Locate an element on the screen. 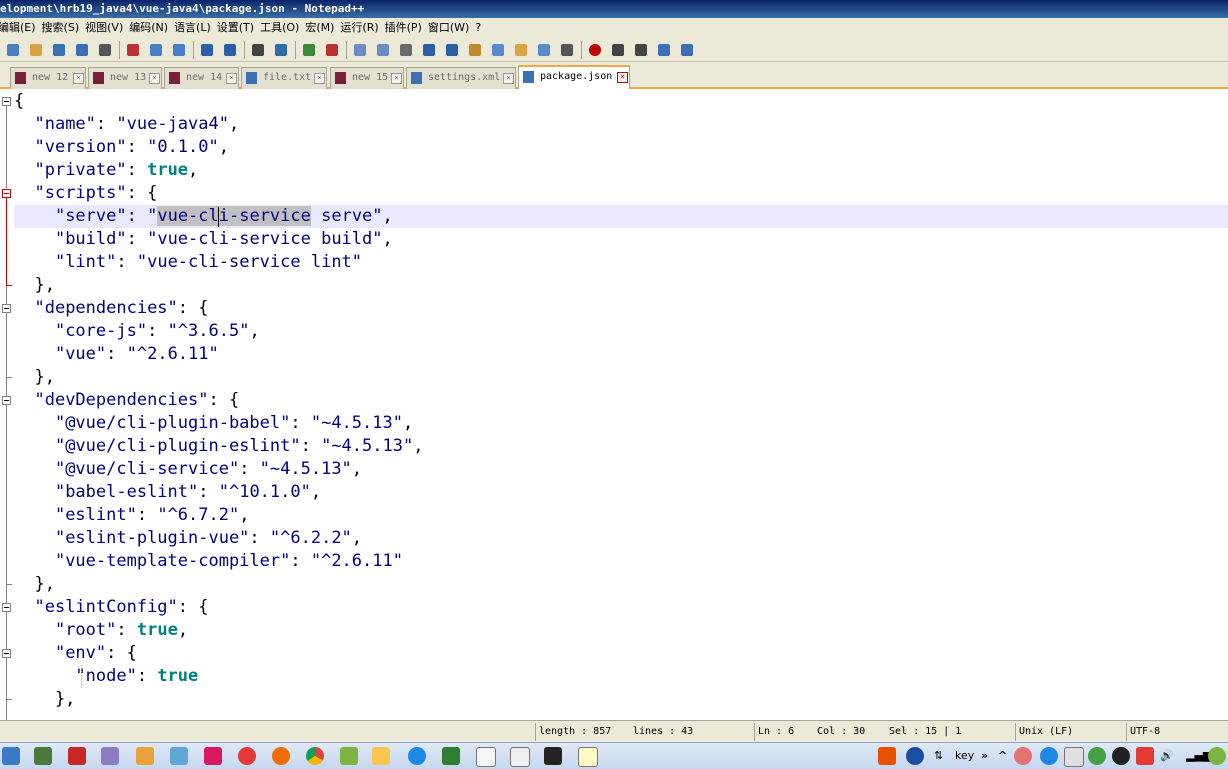  tab-settings-xml: settings.xml × is located at coordinates (461, 78).